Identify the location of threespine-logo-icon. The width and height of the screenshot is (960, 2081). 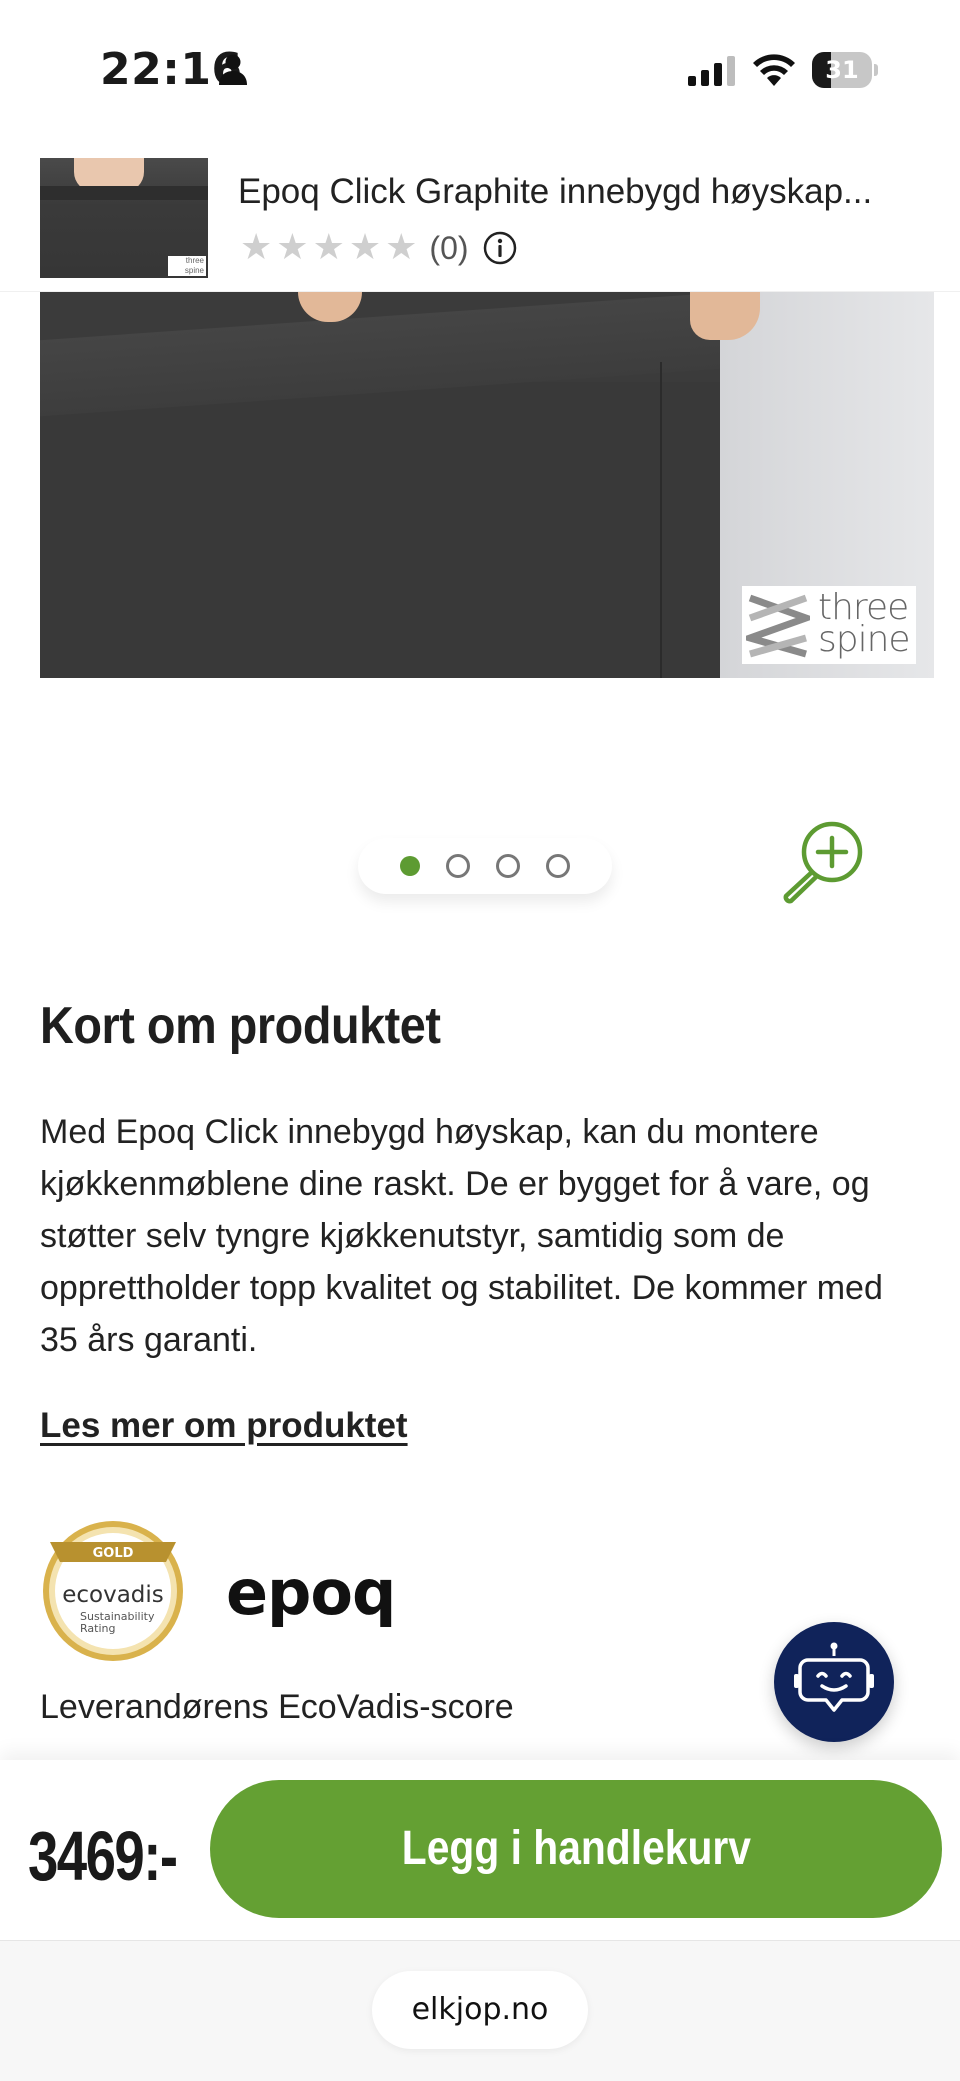
(778, 626).